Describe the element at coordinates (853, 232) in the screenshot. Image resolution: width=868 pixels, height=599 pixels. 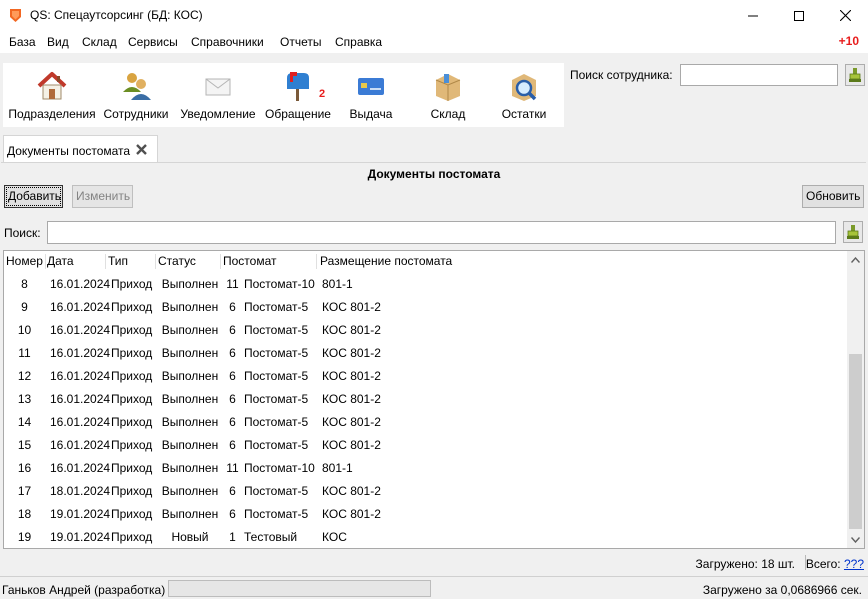
I see `search-button` at that location.